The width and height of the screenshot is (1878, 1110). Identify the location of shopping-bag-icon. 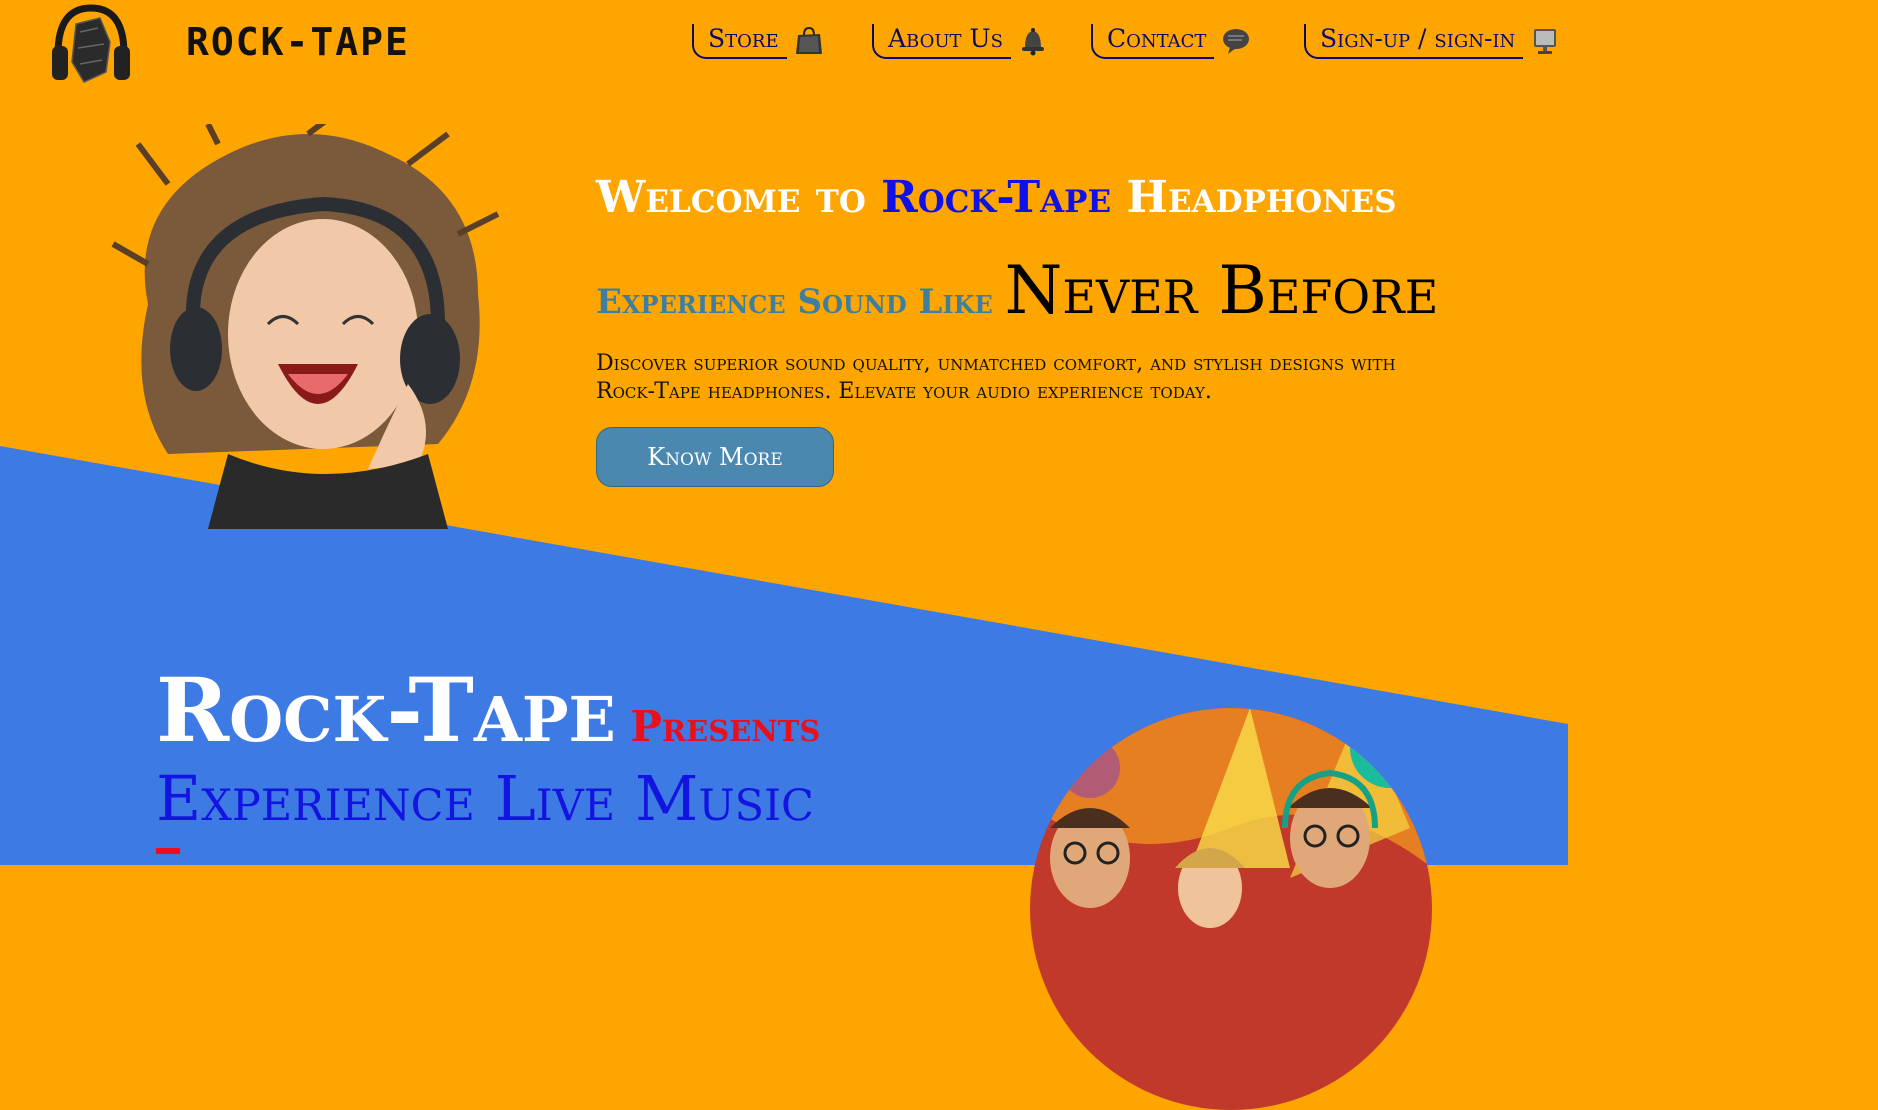
(808, 40).